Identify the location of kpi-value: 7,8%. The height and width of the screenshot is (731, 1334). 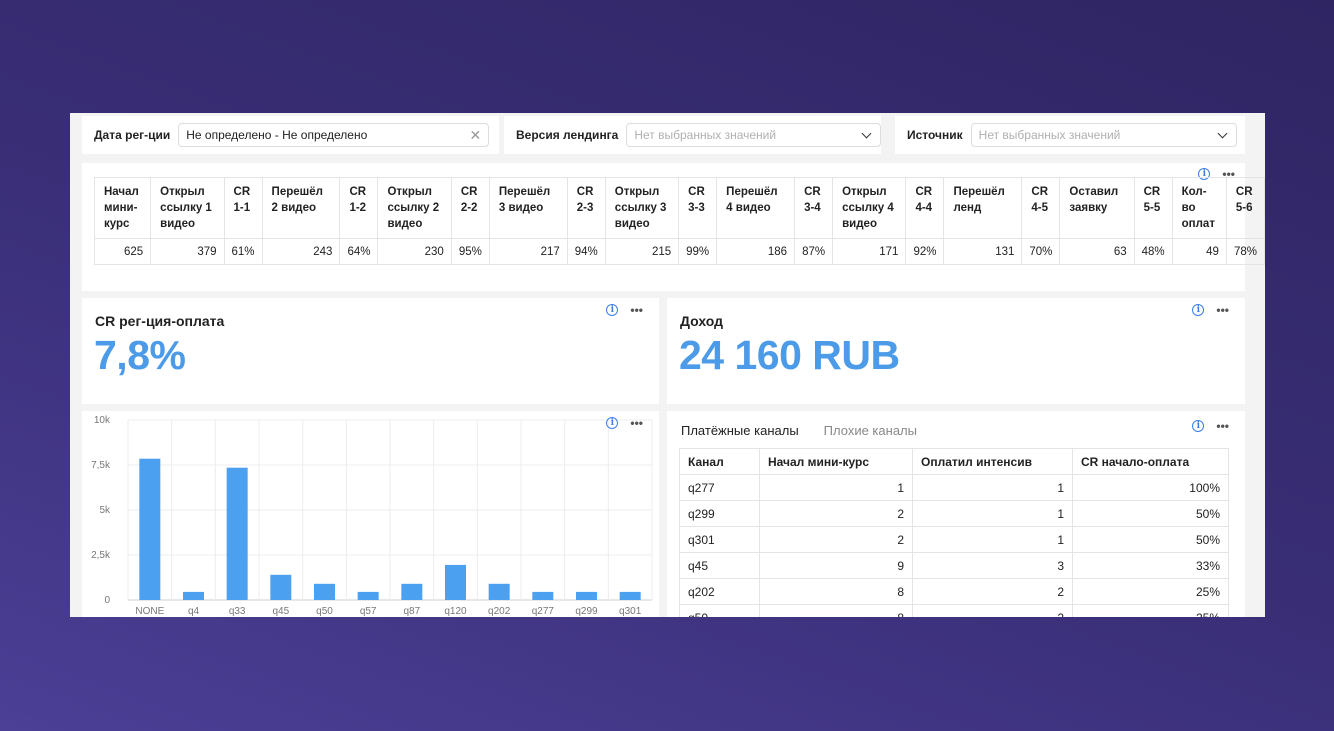
(140, 355).